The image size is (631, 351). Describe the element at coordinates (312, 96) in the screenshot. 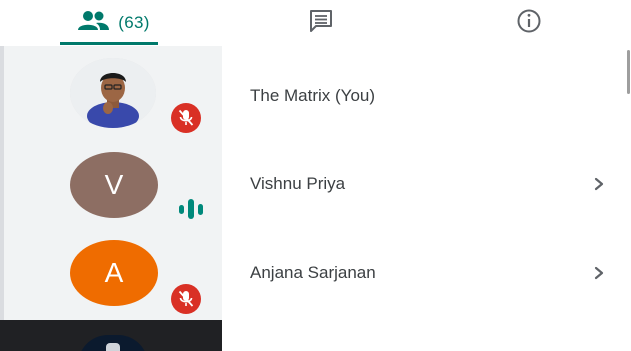

I see `participant-name: The Matrix (You)` at that location.